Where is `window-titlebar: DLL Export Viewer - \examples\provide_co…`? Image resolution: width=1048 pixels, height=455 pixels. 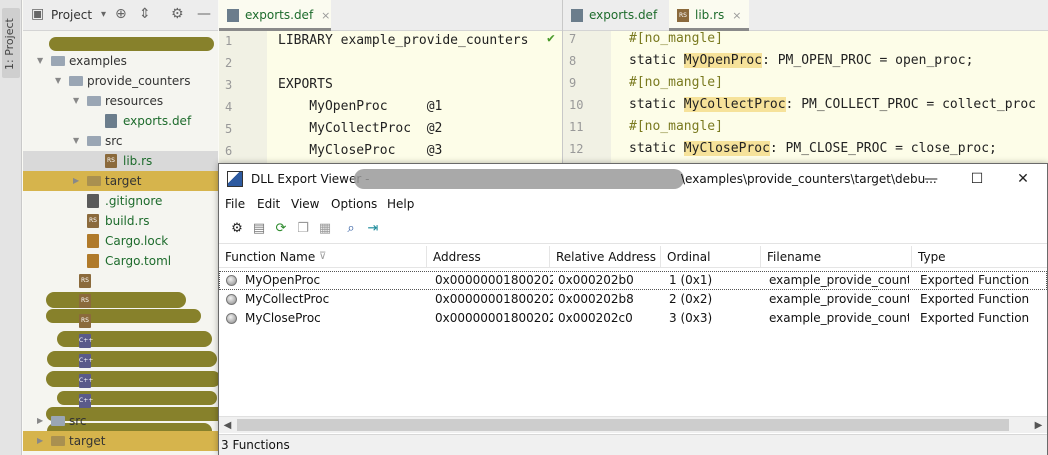
window-titlebar: DLL Export Viewer - \examples\provide_co… is located at coordinates (633, 179).